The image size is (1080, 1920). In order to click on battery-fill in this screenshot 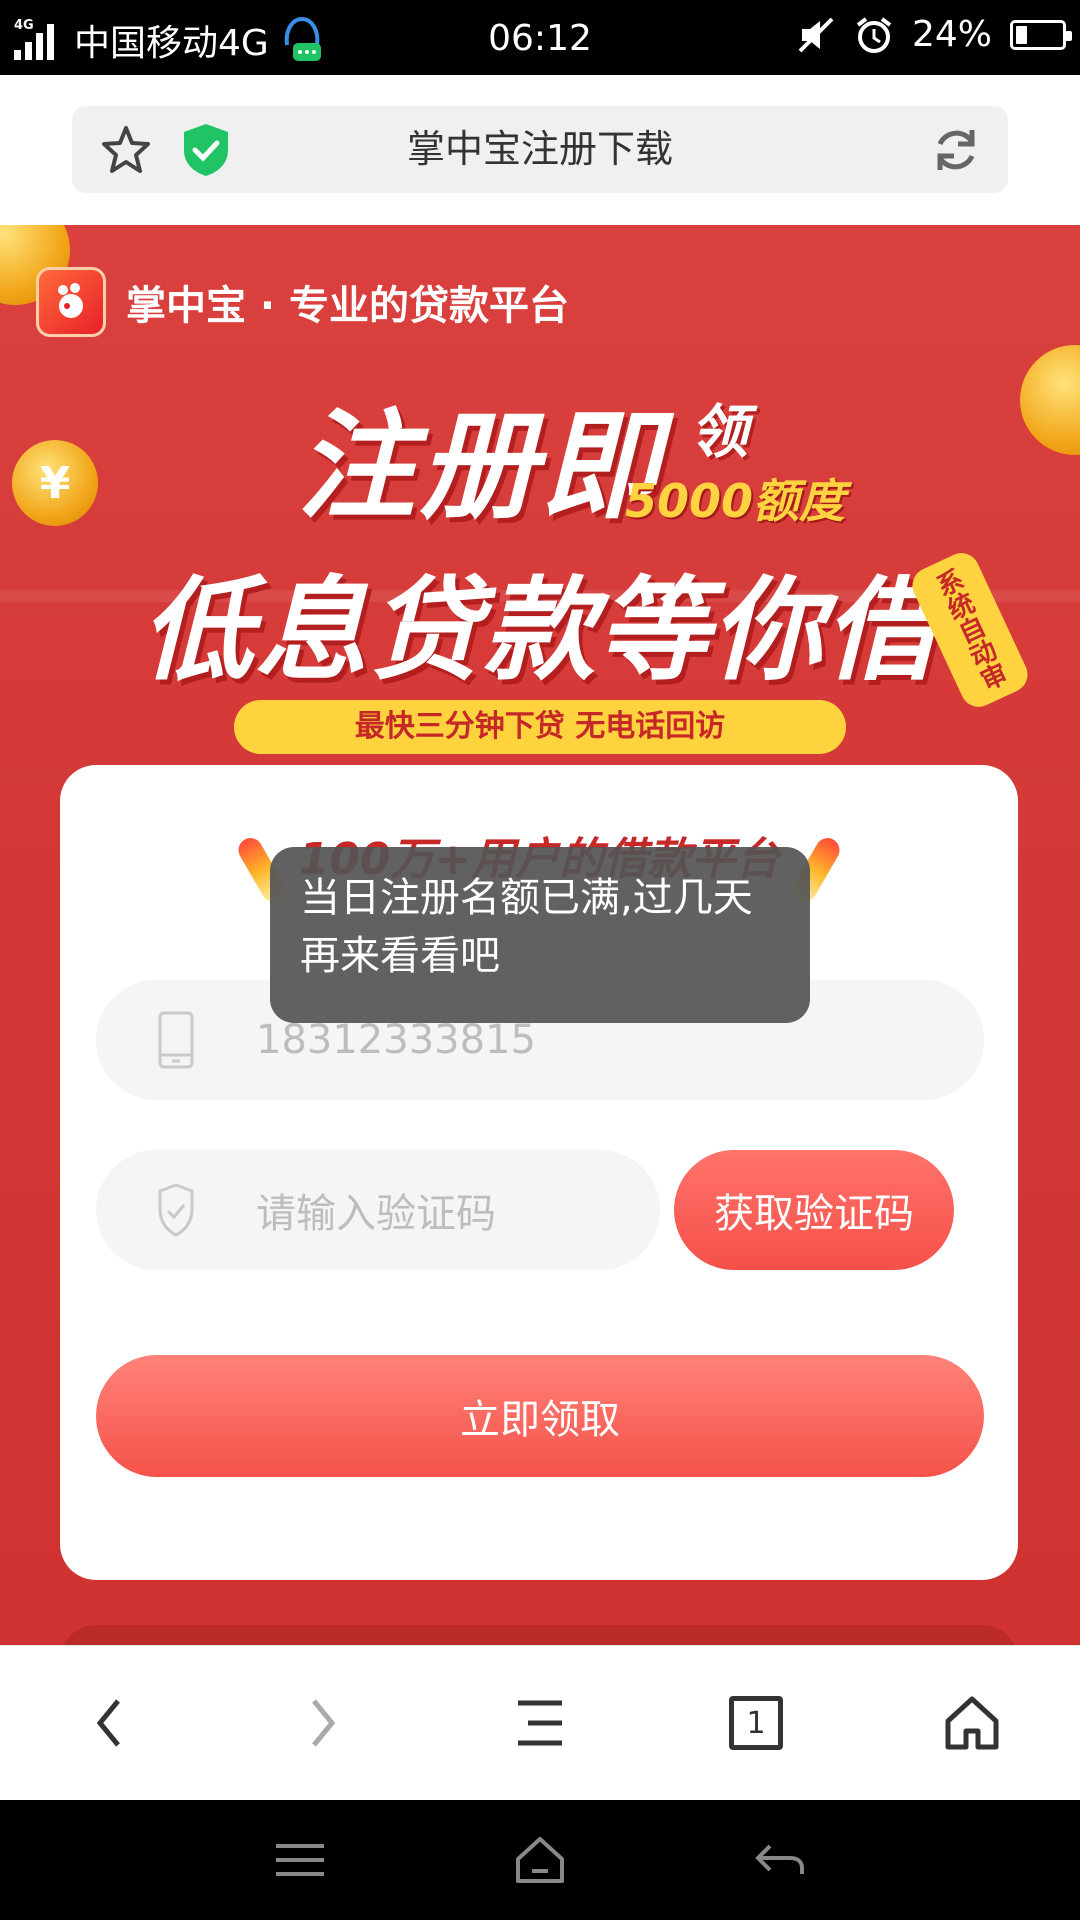, I will do `click(1021, 34)`.